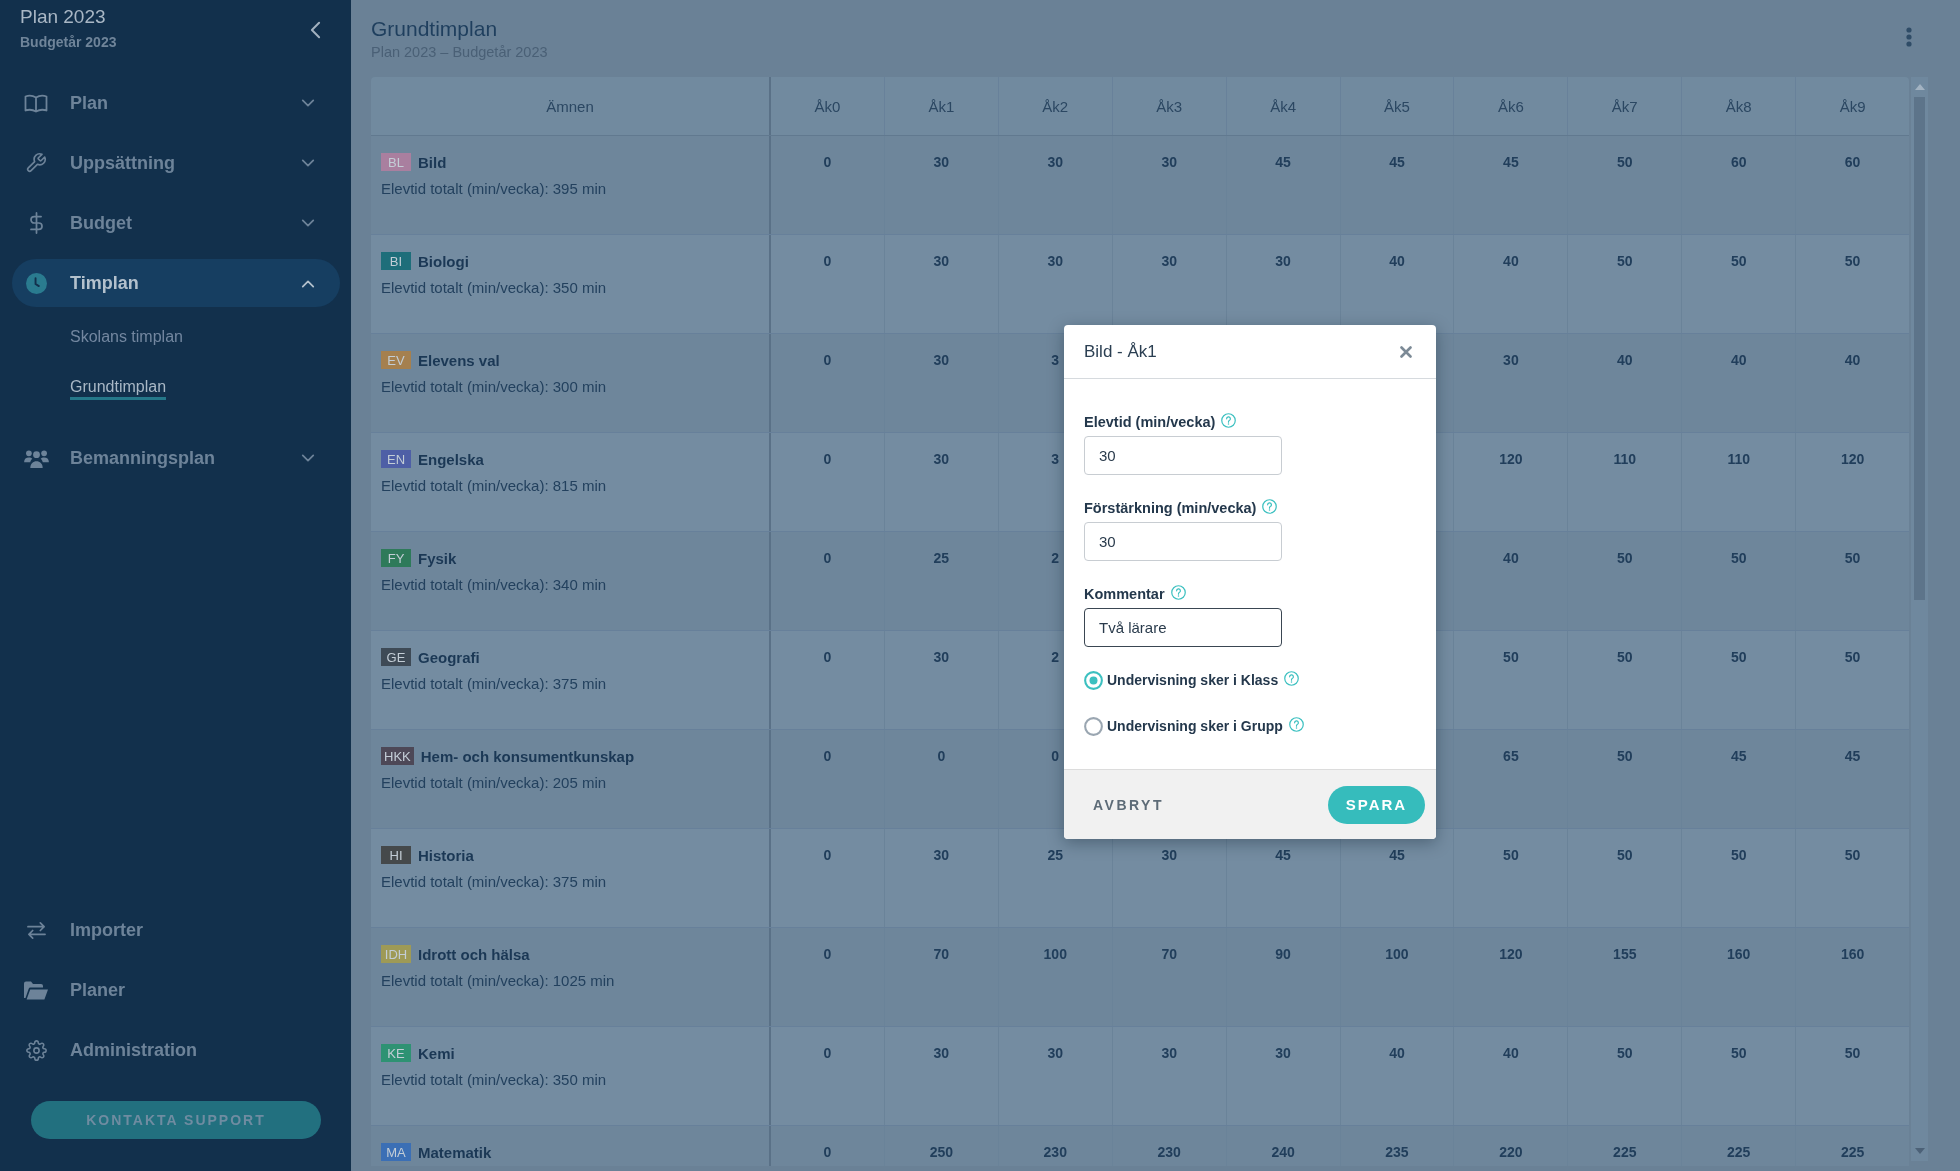 The width and height of the screenshot is (1960, 1171). I want to click on support-button: KONTAKTA SUPPORT, so click(176, 1120).